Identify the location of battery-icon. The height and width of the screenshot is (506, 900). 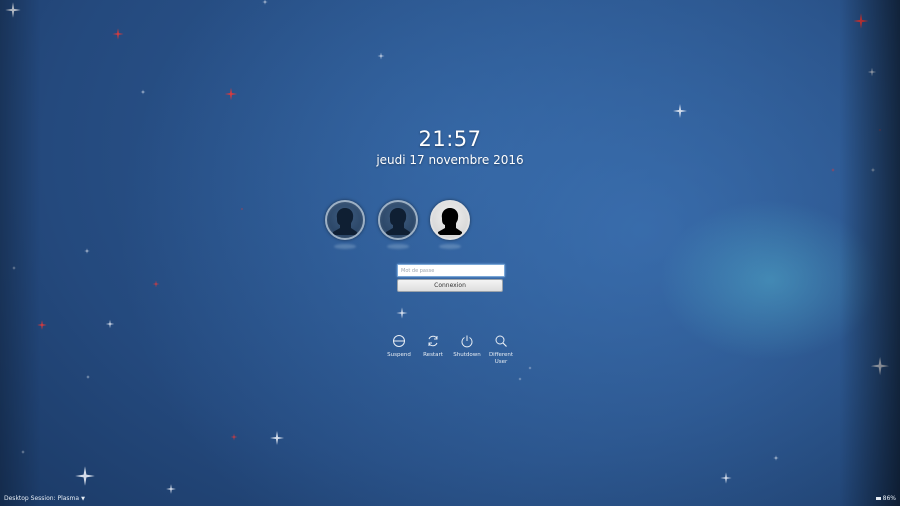
(878, 498).